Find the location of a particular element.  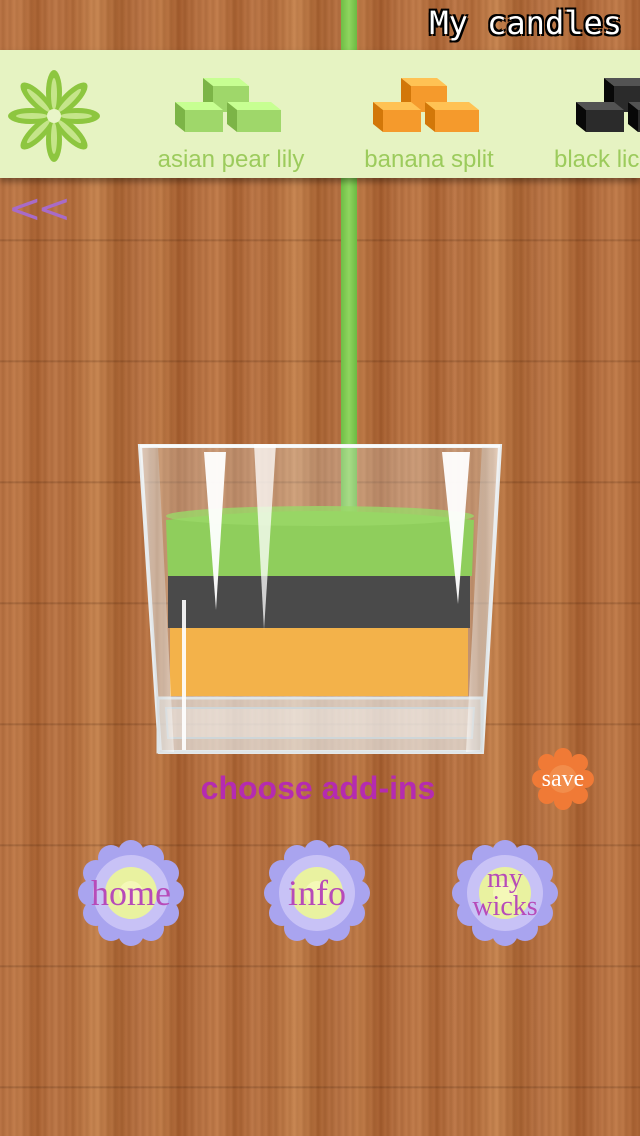

home-label: home is located at coordinates (131, 893).